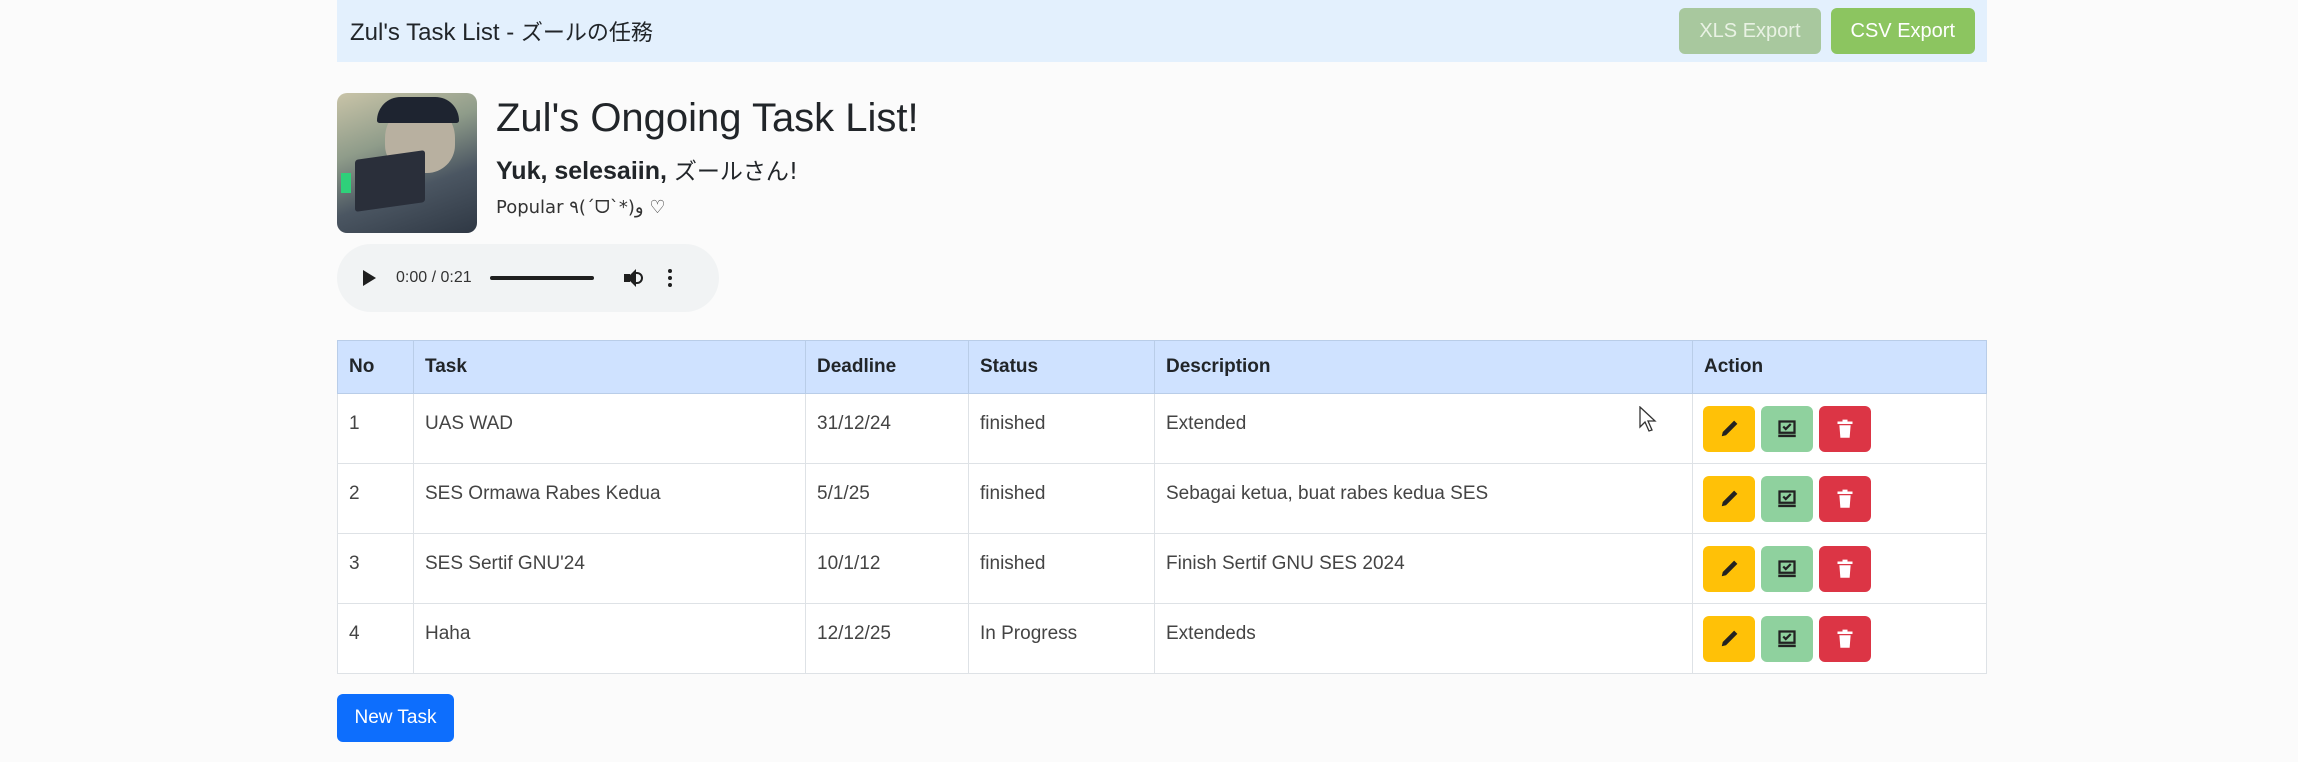  Describe the element at coordinates (1423, 568) in the screenshot. I see `cell-description: Finish Sertif GNU SES 2024` at that location.